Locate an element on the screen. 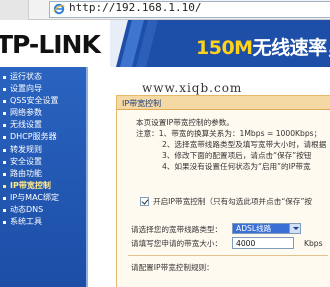 The image size is (330, 287). sidebar-item-ddns: 动态DNS is located at coordinates (43, 210).